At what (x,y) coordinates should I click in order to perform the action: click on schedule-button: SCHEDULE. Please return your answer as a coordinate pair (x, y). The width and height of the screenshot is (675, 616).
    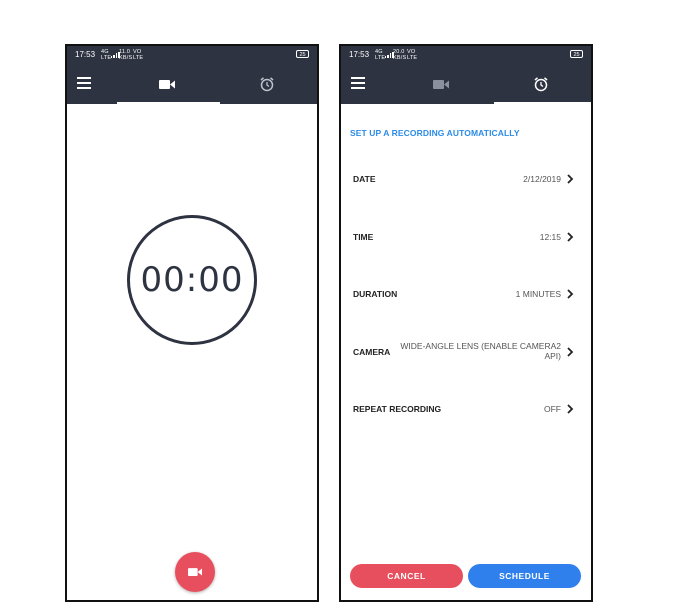
    Looking at the image, I should click on (524, 576).